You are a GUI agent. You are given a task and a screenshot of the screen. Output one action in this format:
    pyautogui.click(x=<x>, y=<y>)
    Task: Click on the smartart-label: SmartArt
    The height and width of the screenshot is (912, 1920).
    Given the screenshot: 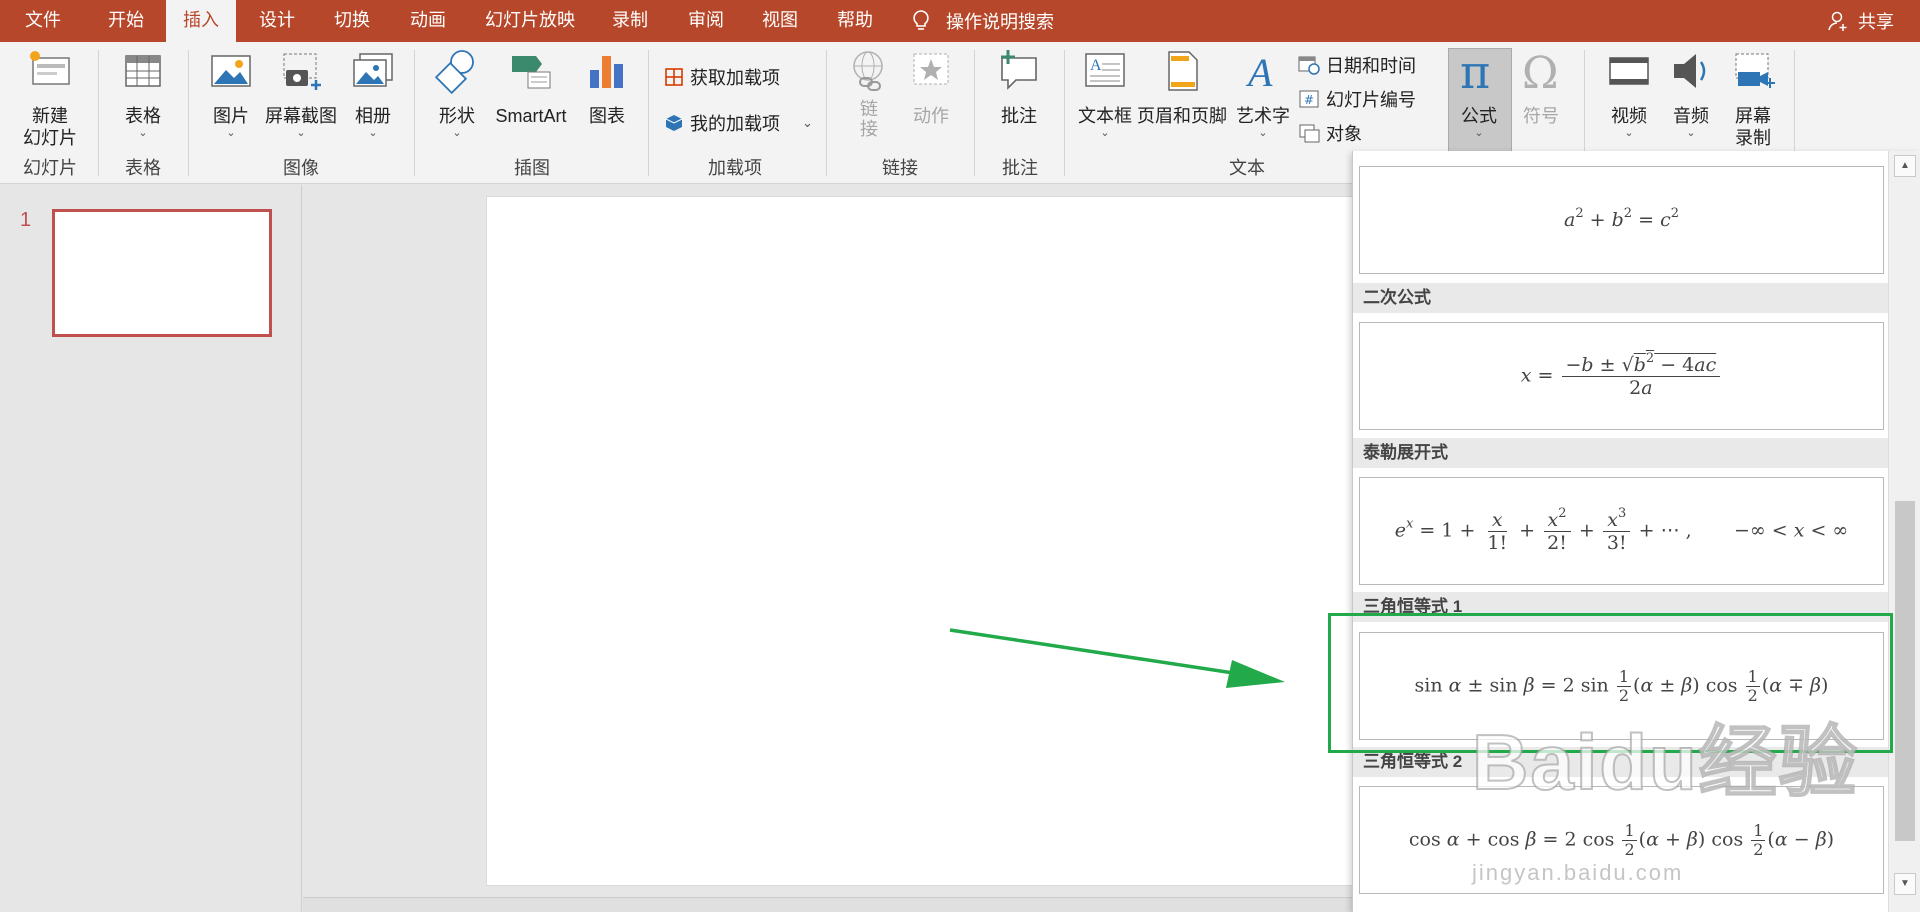 What is the action you would take?
    pyautogui.click(x=531, y=116)
    